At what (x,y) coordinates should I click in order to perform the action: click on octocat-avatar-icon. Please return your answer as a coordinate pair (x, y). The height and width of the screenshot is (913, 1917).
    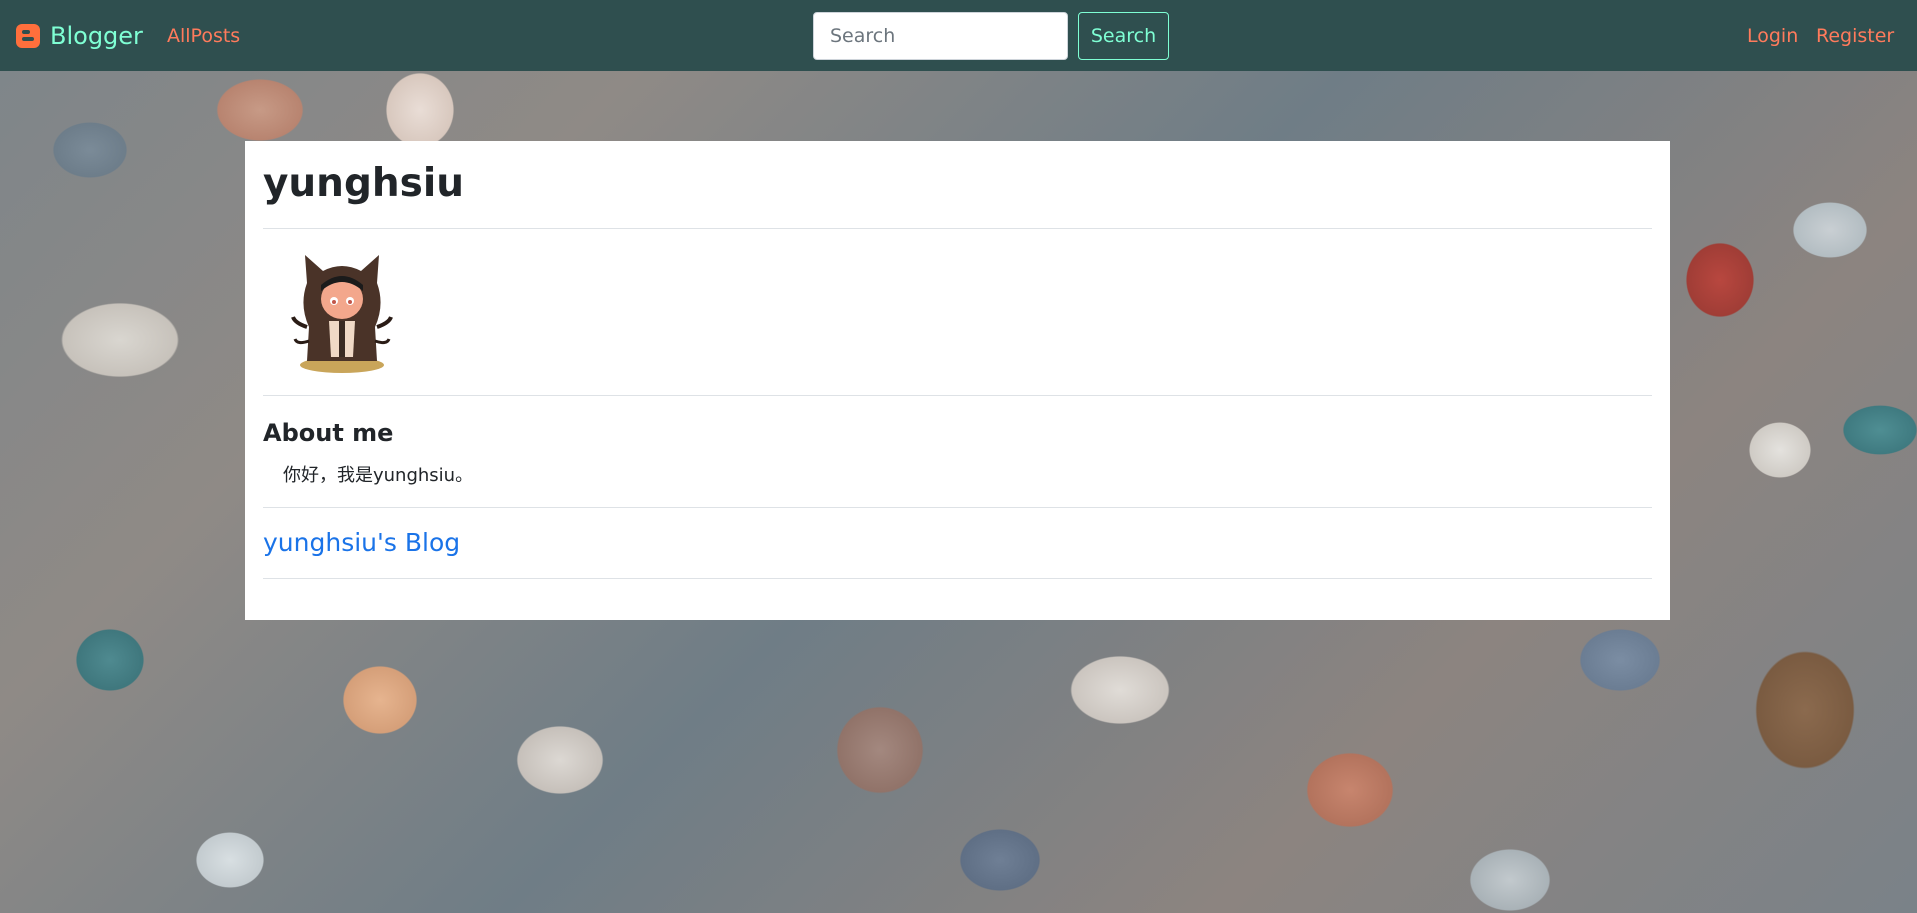
    Looking at the image, I should click on (342, 314).